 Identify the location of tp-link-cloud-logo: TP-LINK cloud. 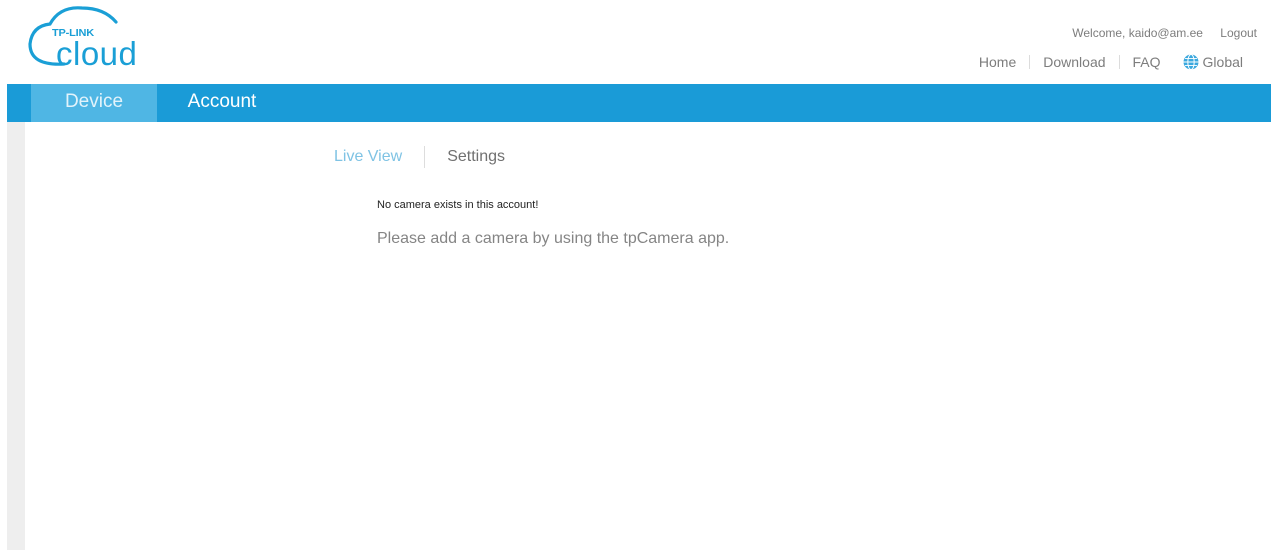
(87, 40).